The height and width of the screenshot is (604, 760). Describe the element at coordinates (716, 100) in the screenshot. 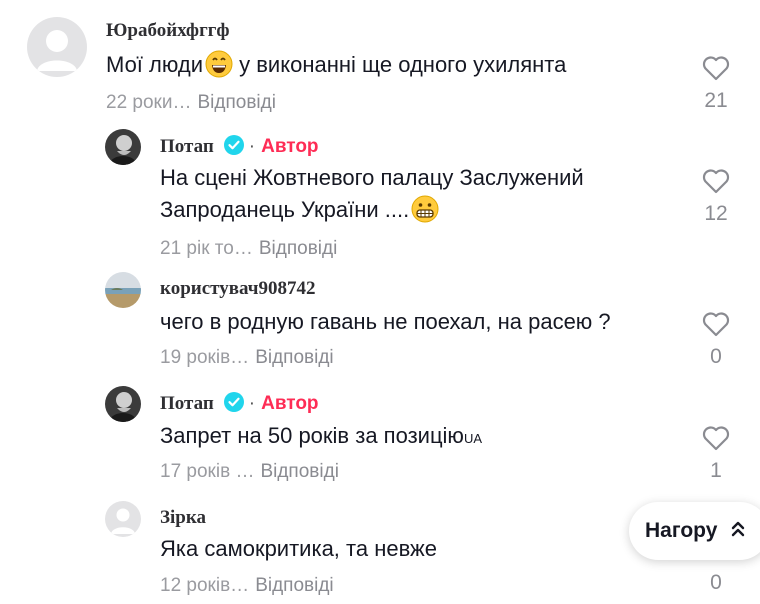

I see `like-count: 21` at that location.